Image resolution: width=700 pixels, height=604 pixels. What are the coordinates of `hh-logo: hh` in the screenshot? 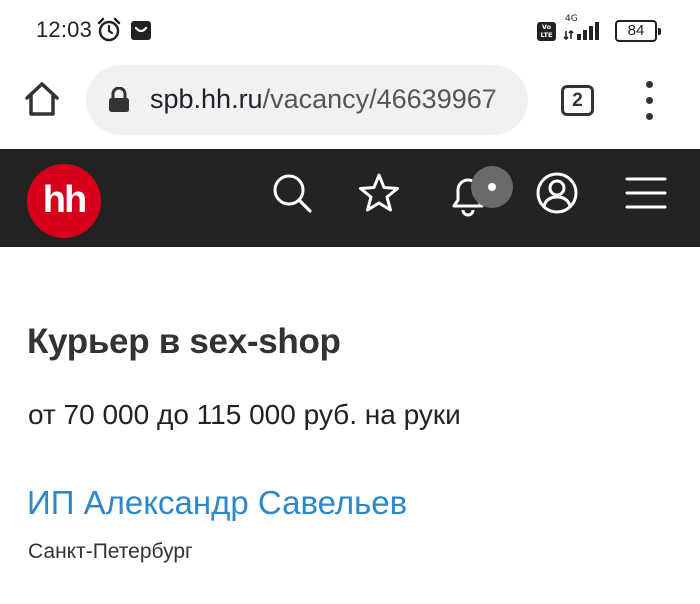 It's located at (64, 201).